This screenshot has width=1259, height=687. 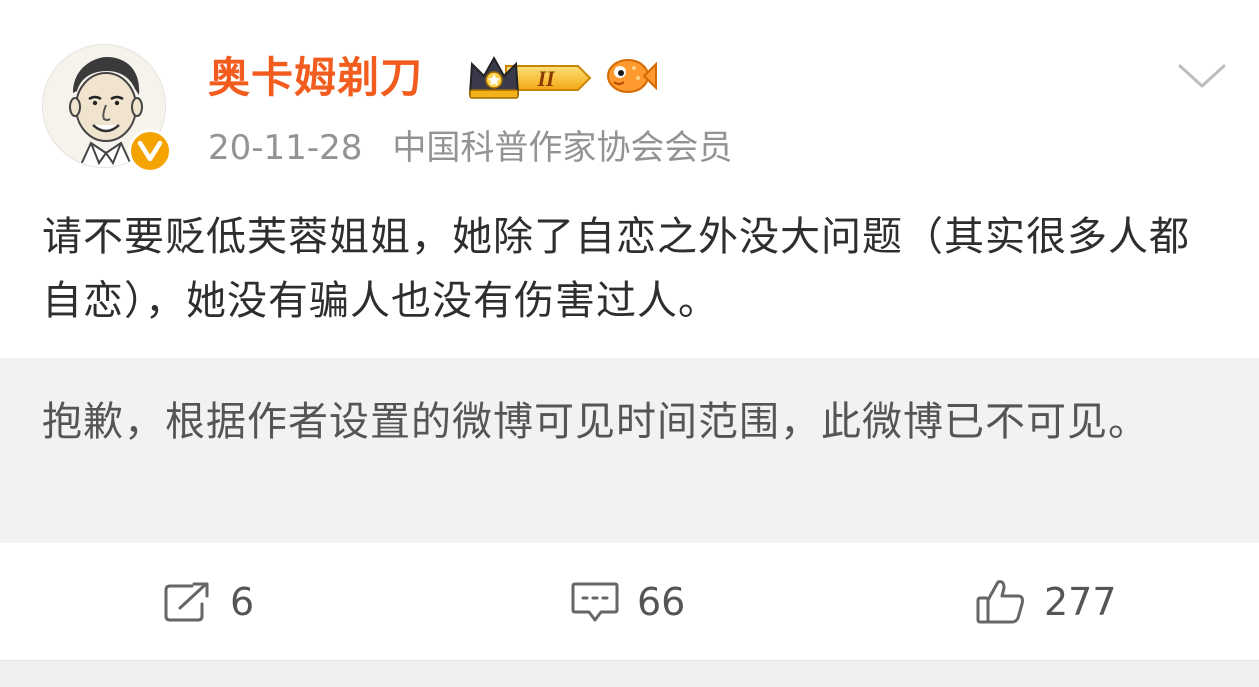 I want to click on author-description: 中国科普作家协会会员, so click(x=562, y=148).